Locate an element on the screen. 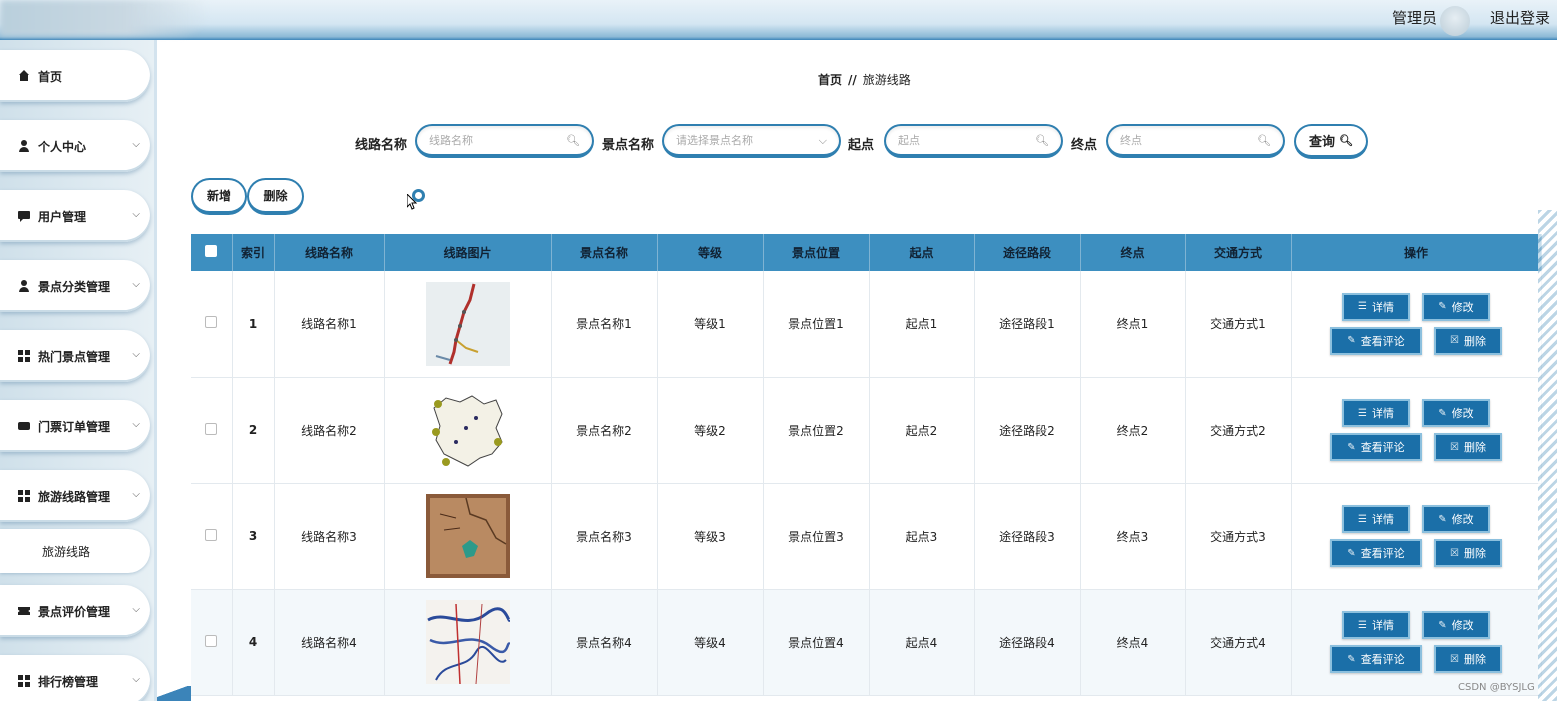 Image resolution: width=1557 pixels, height=701 pixels. cell-start: 起点1 is located at coordinates (922, 324).